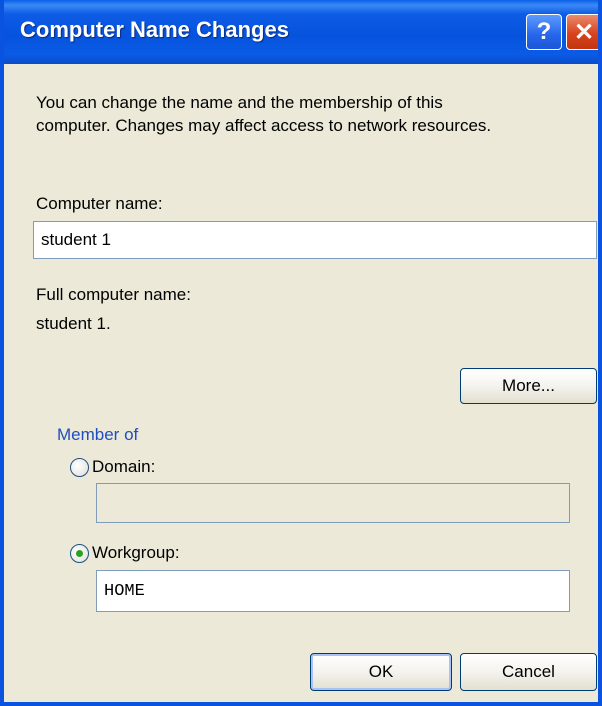 The image size is (602, 706). I want to click on workgroup-input: HOME, so click(333, 591).